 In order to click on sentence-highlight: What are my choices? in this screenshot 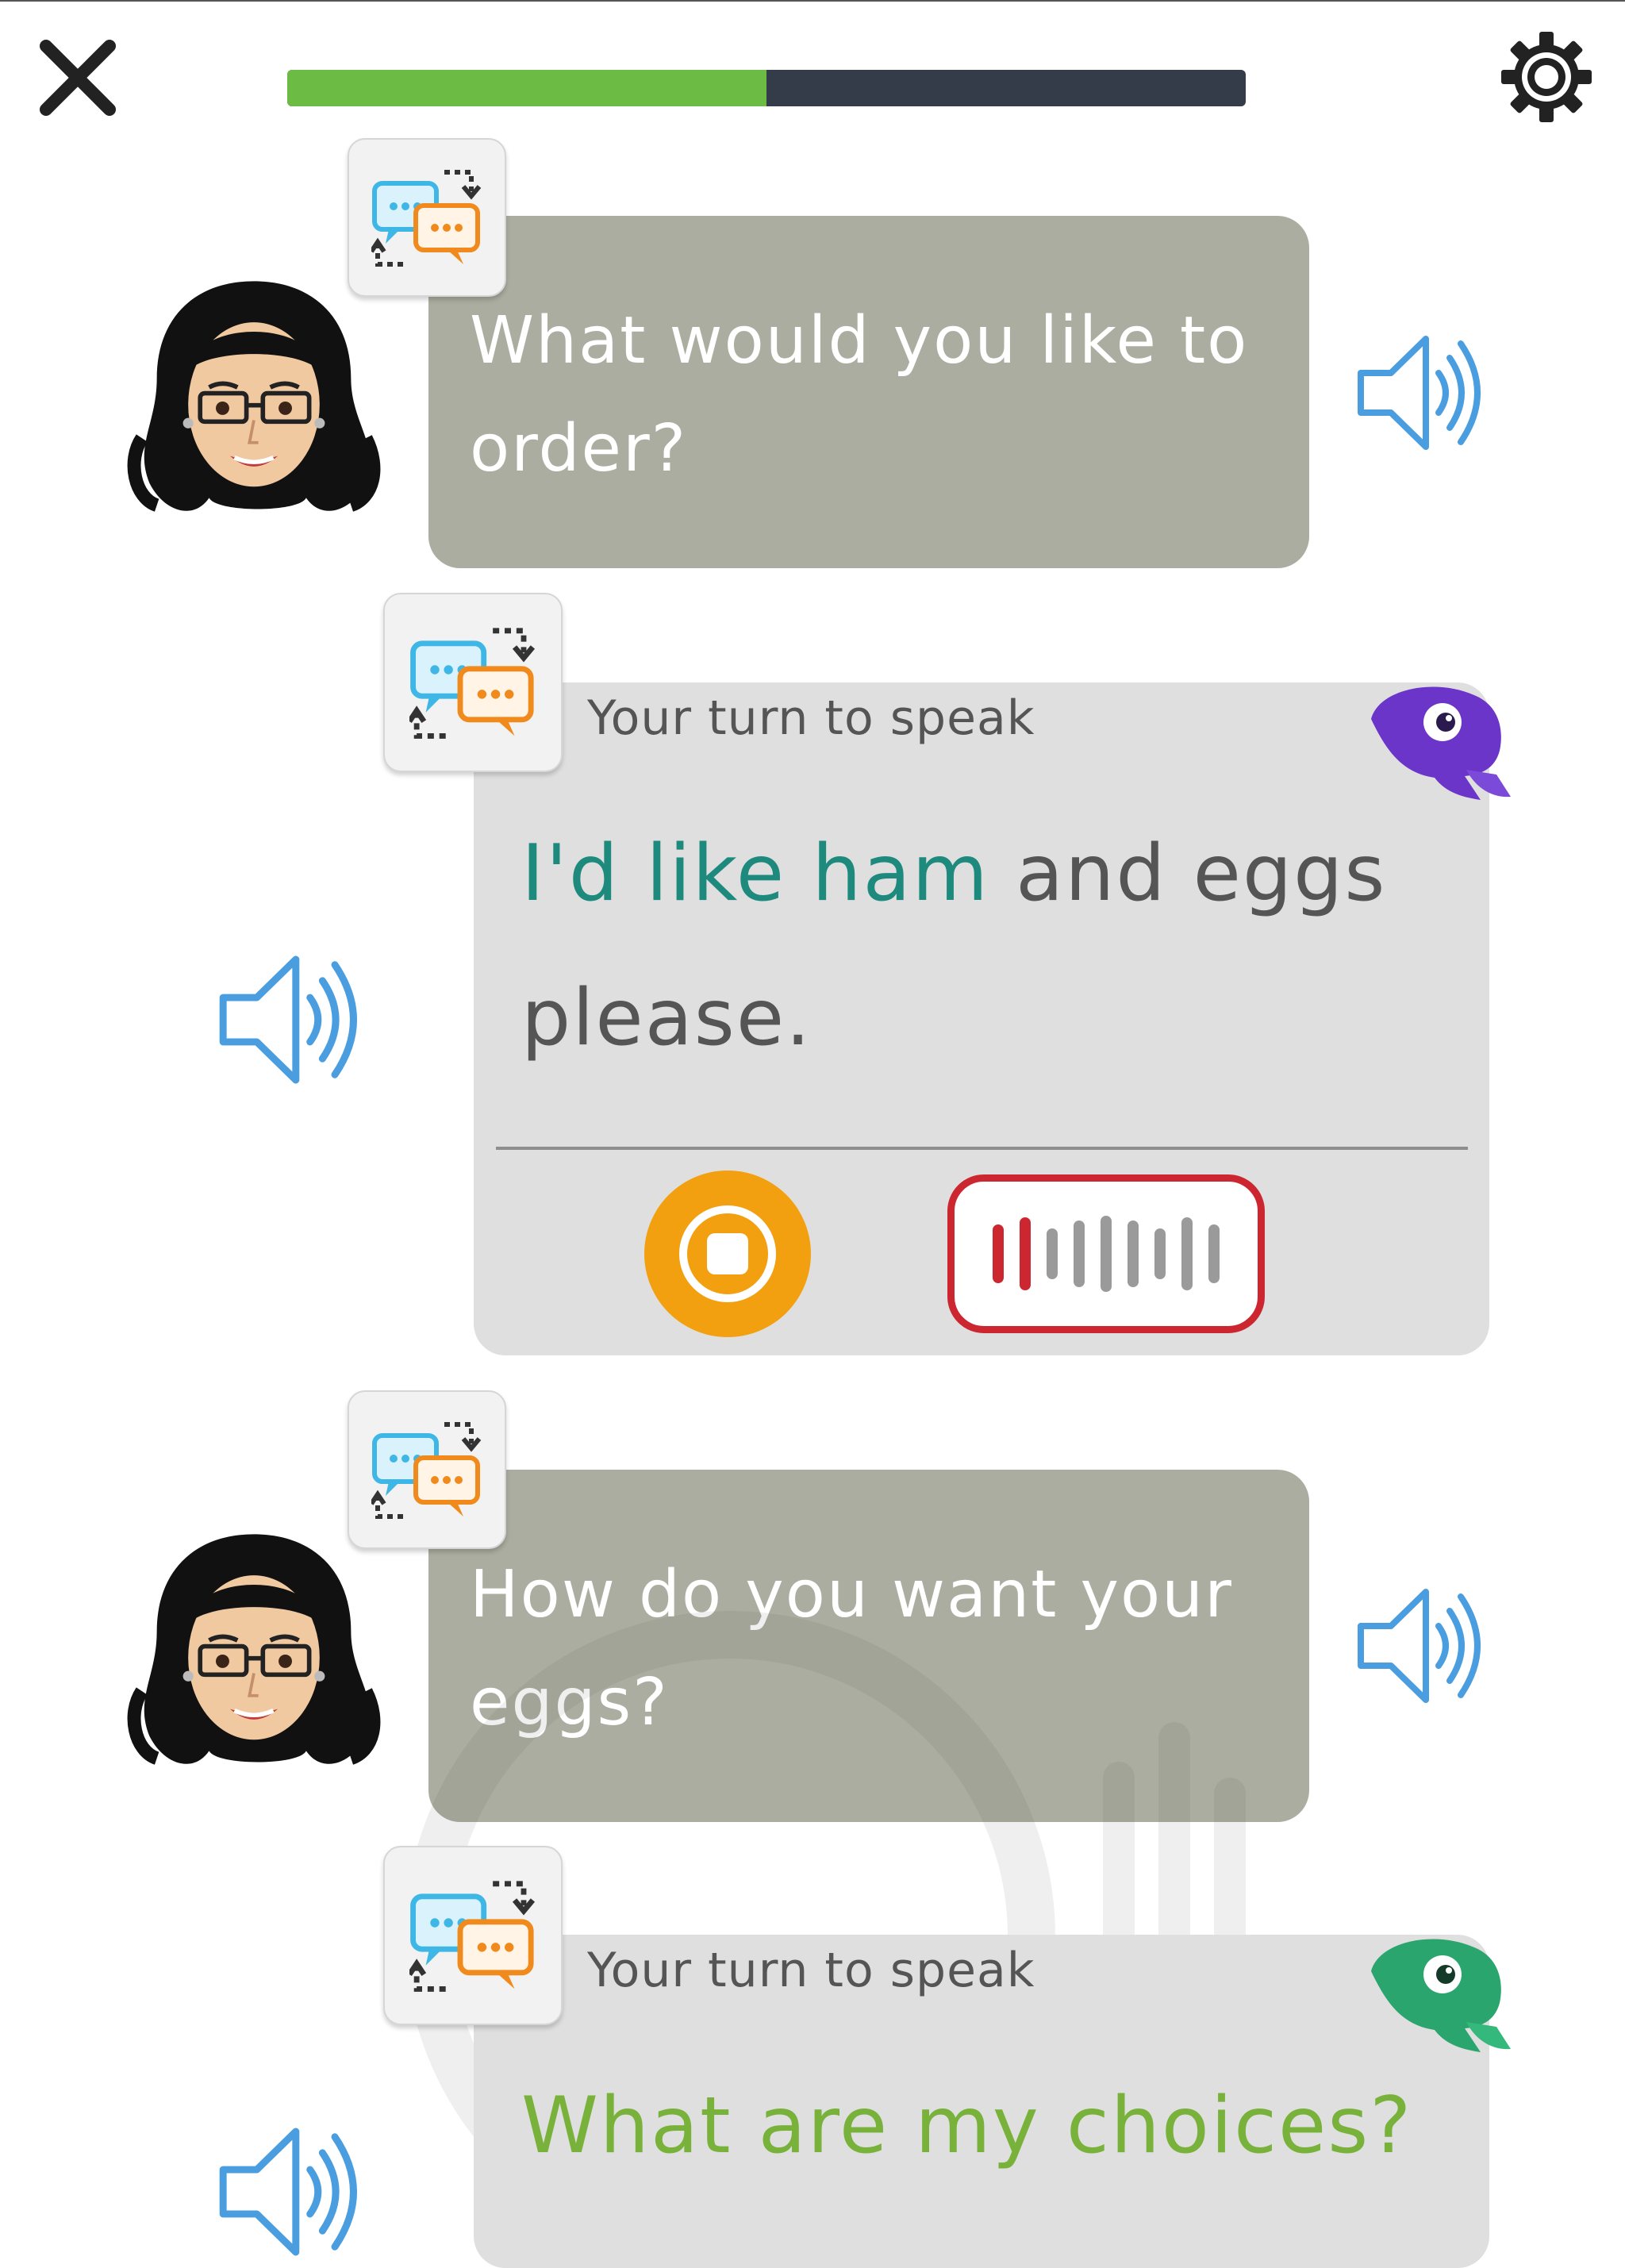, I will do `click(967, 2126)`.